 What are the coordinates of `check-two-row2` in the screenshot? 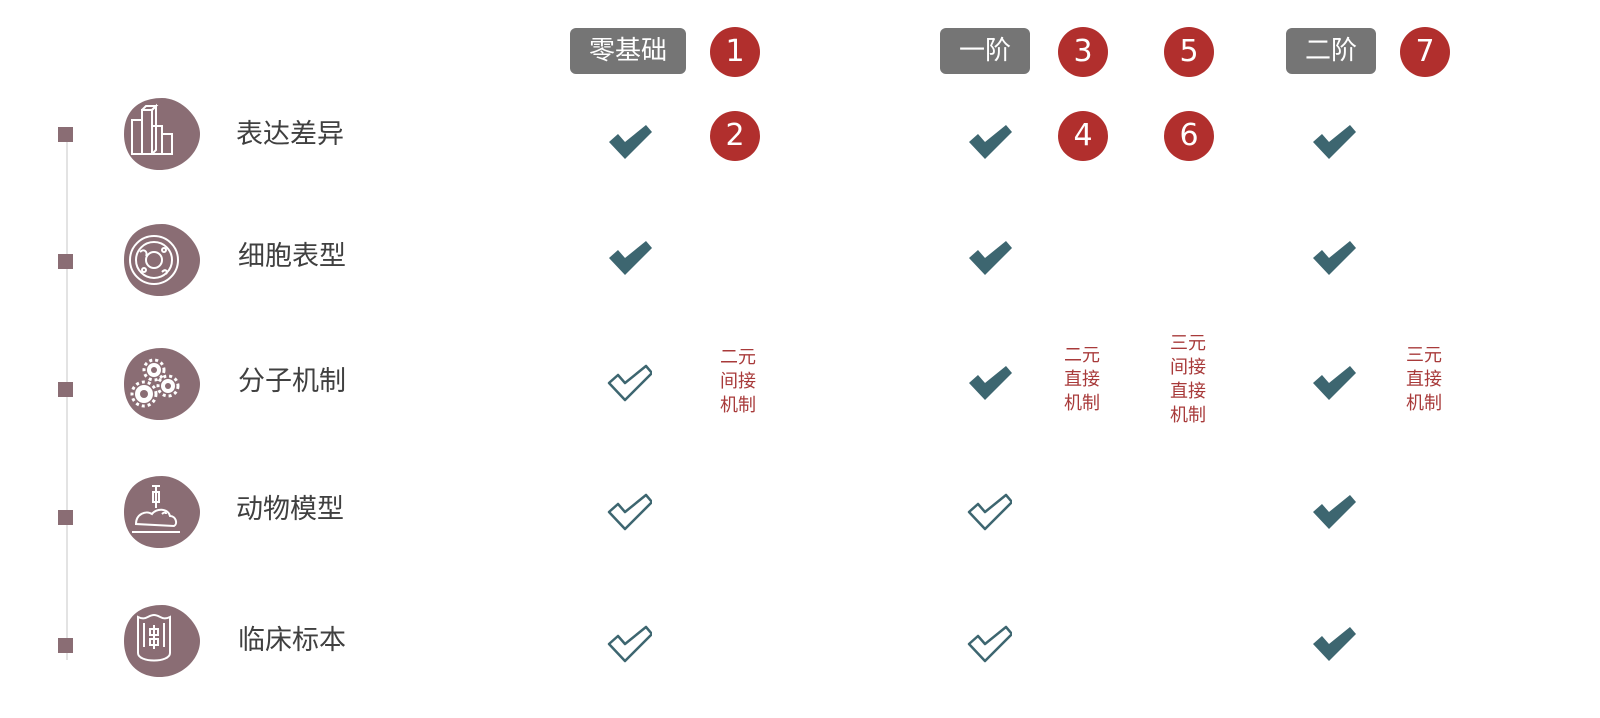 It's located at (1333, 258).